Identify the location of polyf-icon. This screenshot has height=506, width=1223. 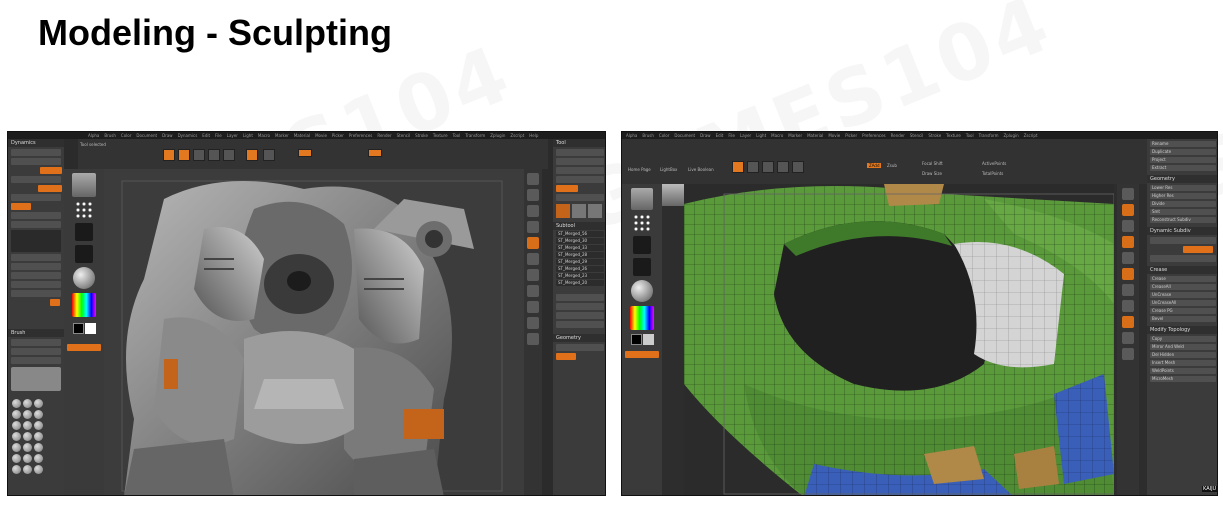
(1128, 322).